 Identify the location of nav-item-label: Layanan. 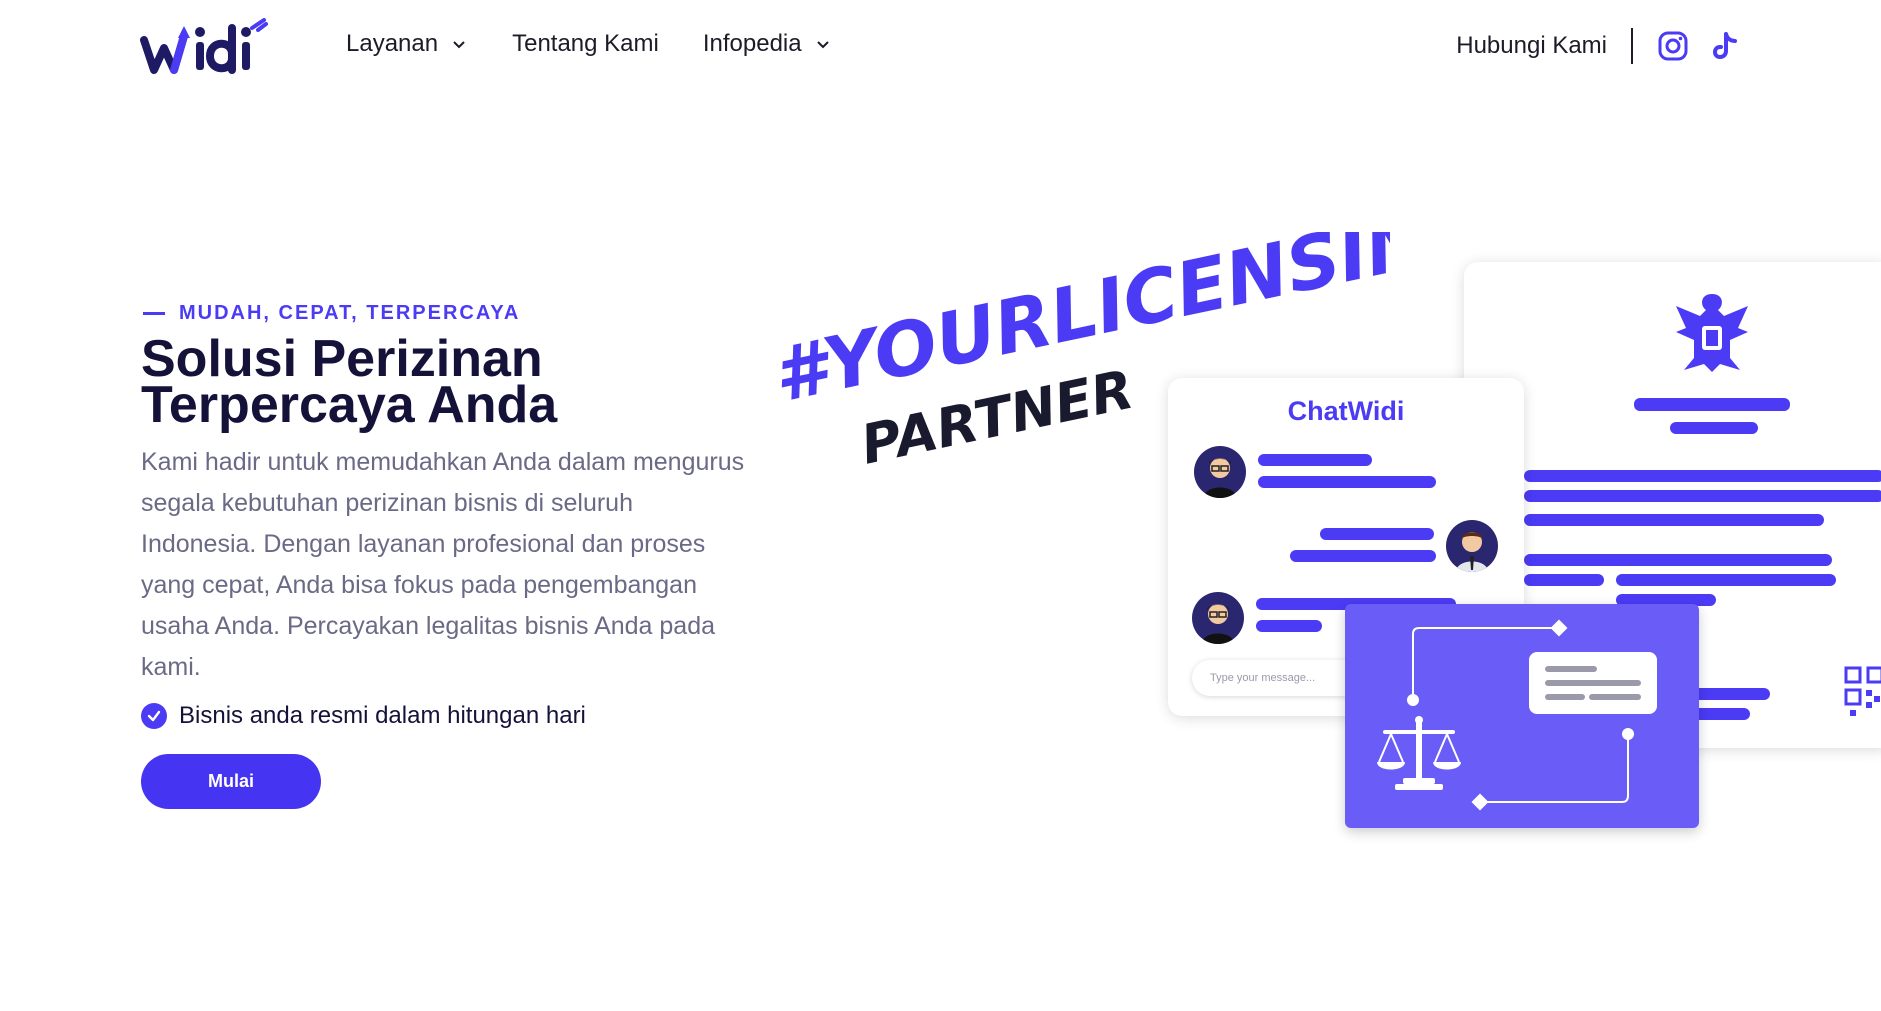
(392, 43).